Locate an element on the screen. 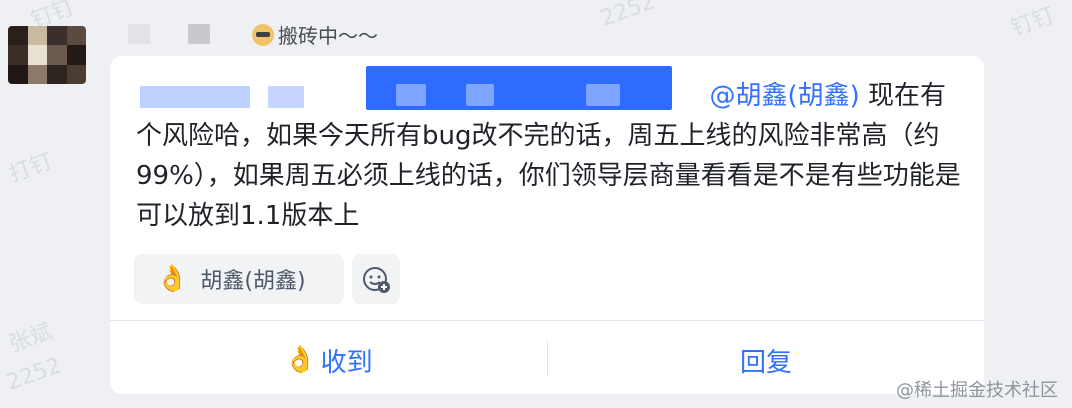 This screenshot has width=1072, height=408. reaction-users: 胡鑫(胡鑫) is located at coordinates (253, 281).